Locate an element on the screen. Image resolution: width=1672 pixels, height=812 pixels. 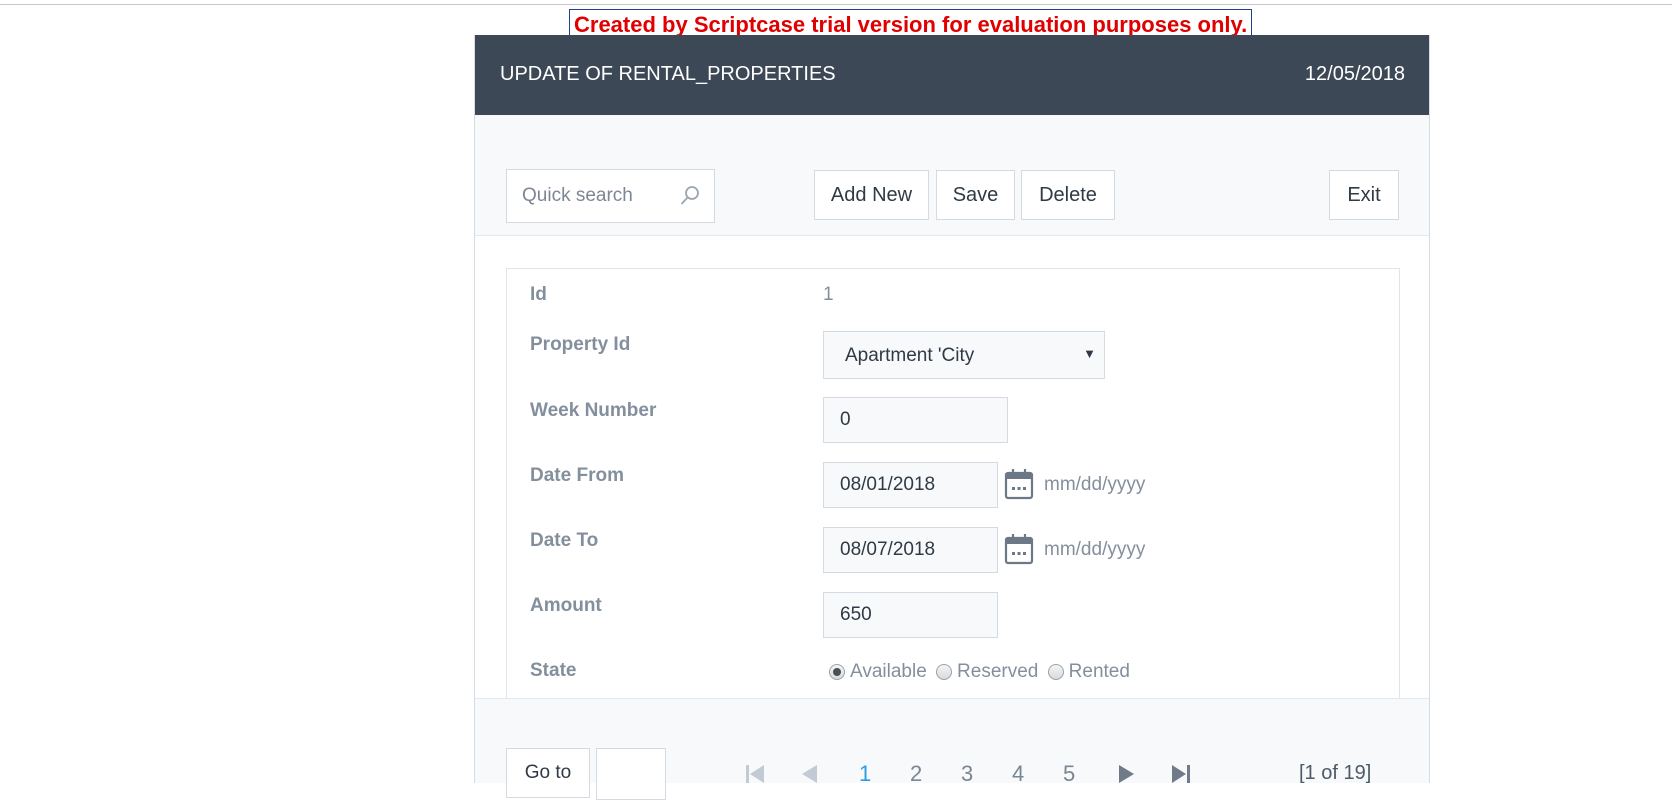
page-2: 2 is located at coordinates (916, 774).